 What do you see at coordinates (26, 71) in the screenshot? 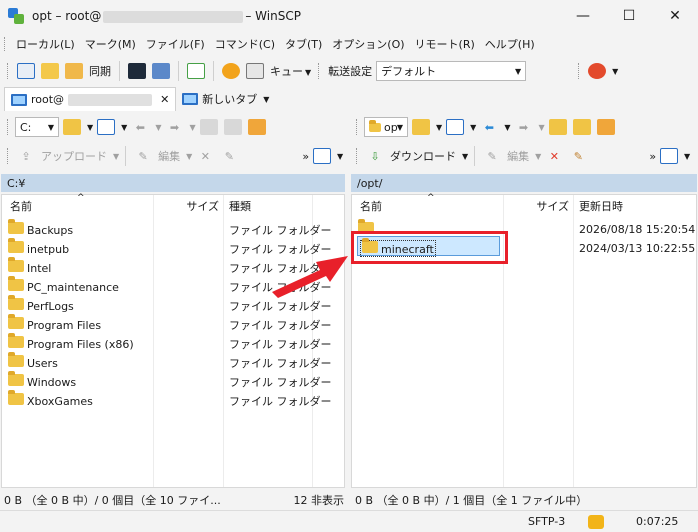
I see `compare-dirs-icon` at bounding box center [26, 71].